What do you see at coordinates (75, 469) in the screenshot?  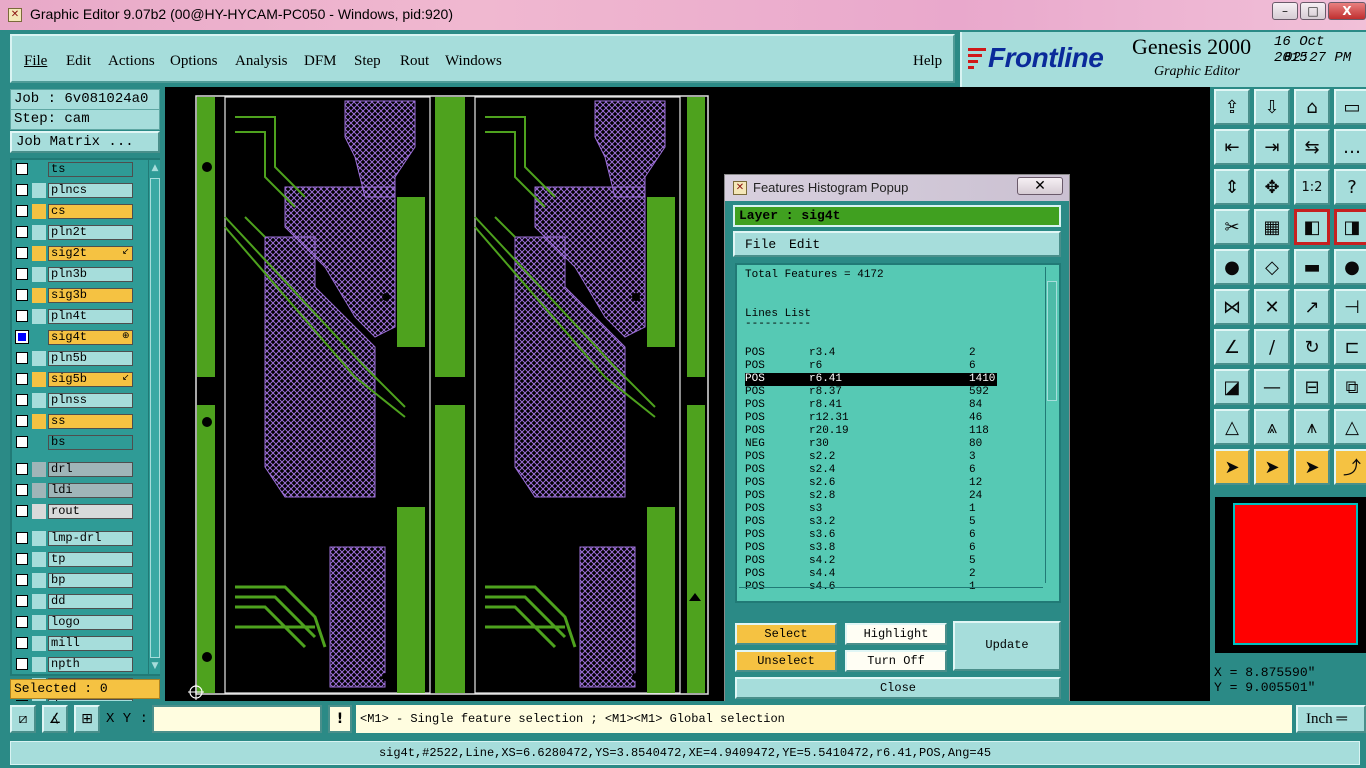 I see `layer-row-drl: drl` at bounding box center [75, 469].